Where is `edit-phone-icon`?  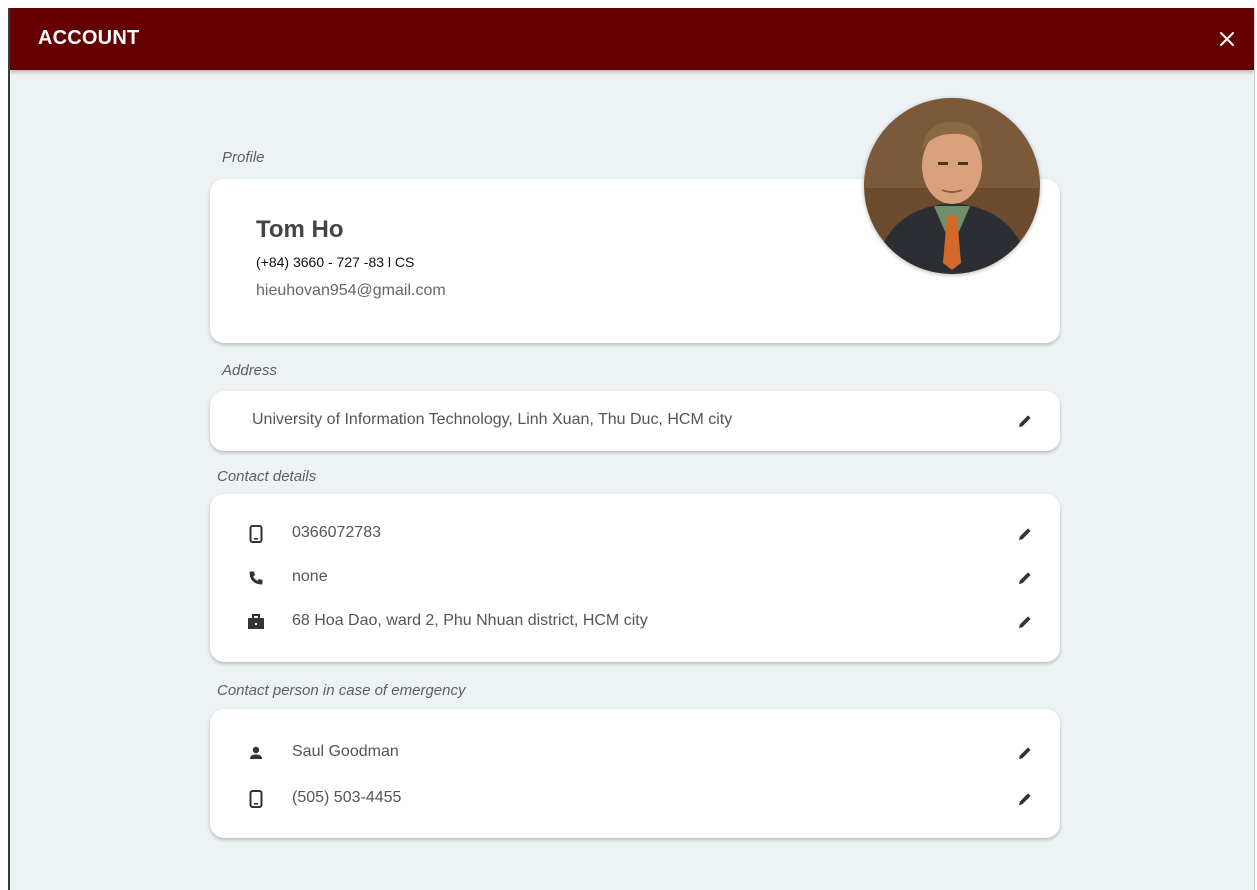 edit-phone-icon is located at coordinates (1025, 578).